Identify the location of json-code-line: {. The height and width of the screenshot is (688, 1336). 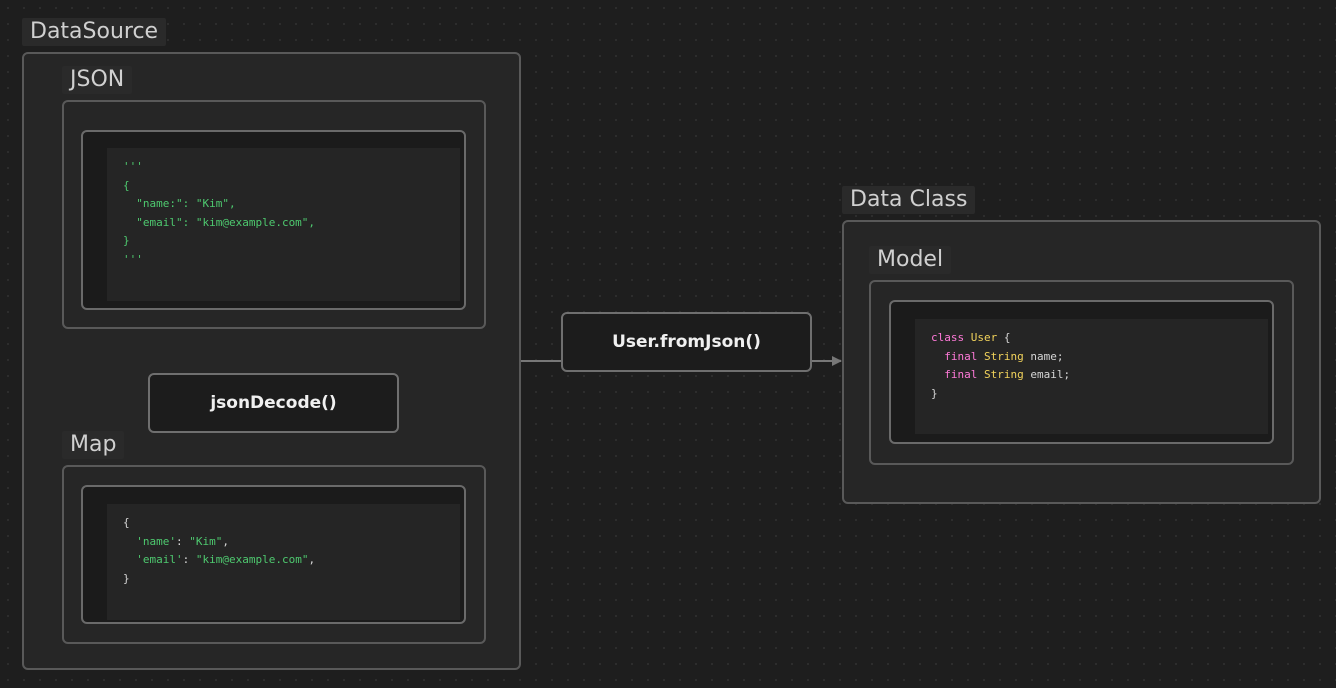
(126, 185).